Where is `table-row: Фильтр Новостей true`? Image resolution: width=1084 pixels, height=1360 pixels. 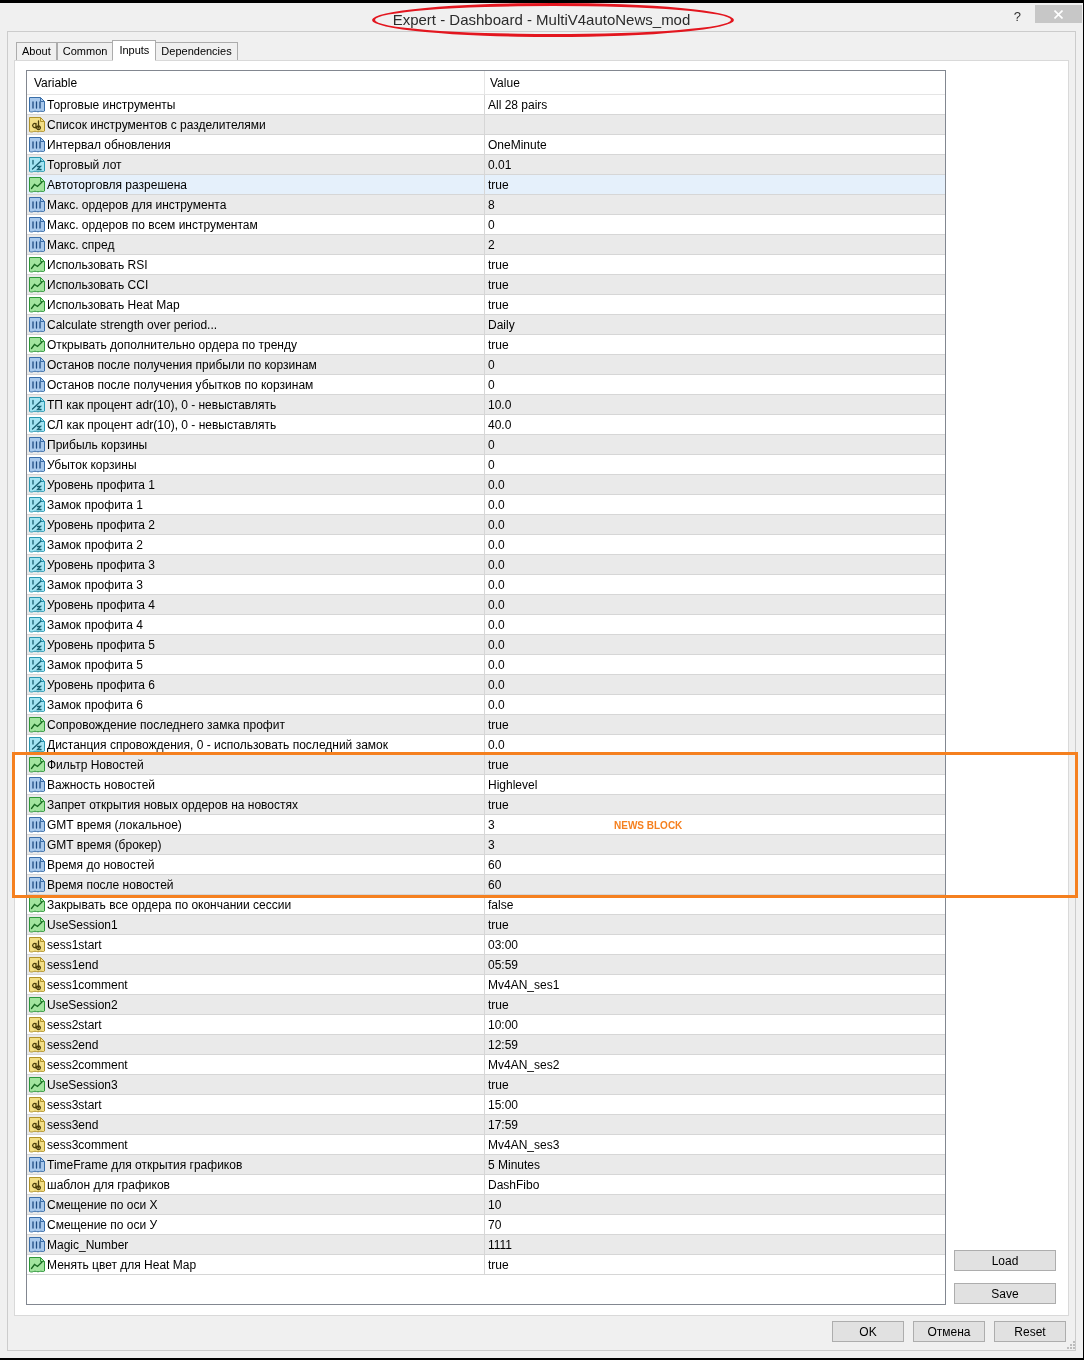
table-row: Фильтр Новостей true is located at coordinates (486, 765).